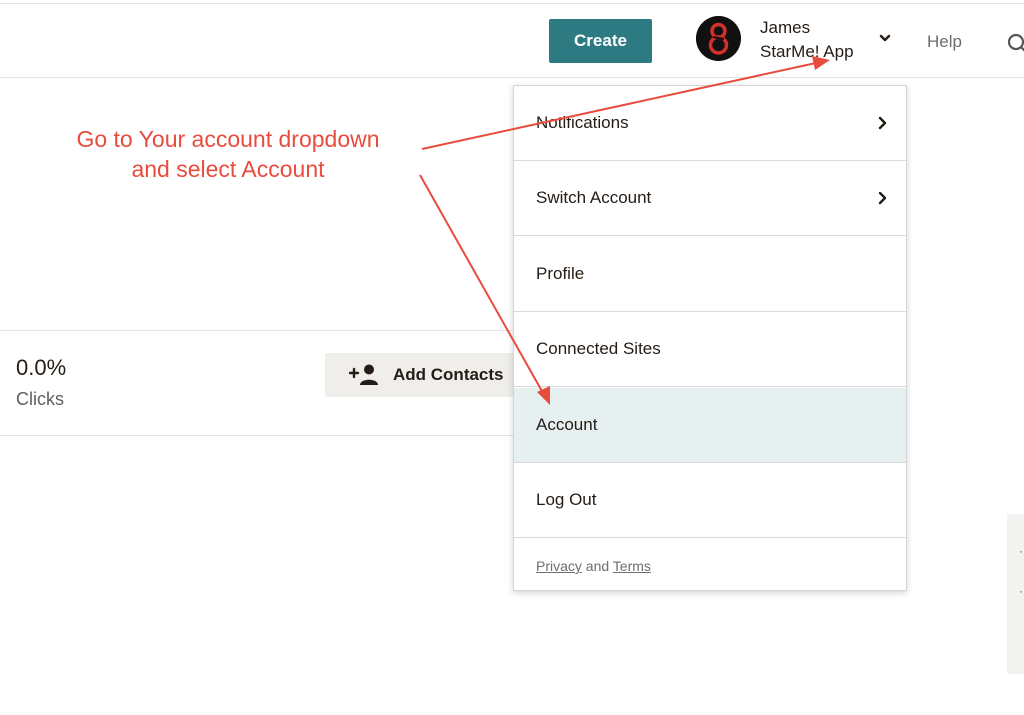 This screenshot has width=1024, height=715. I want to click on account-name: James, so click(785, 27).